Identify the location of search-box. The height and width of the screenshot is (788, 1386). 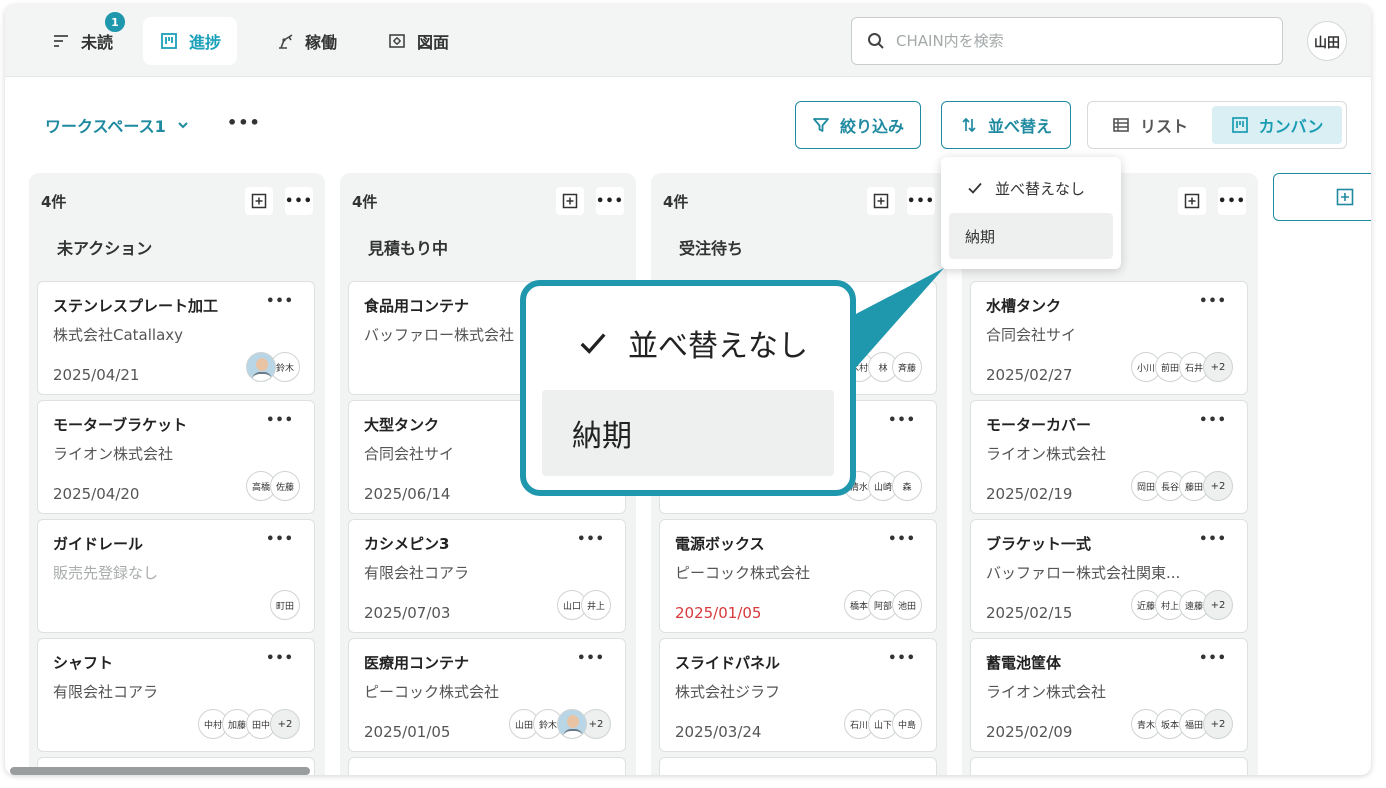
(1067, 41).